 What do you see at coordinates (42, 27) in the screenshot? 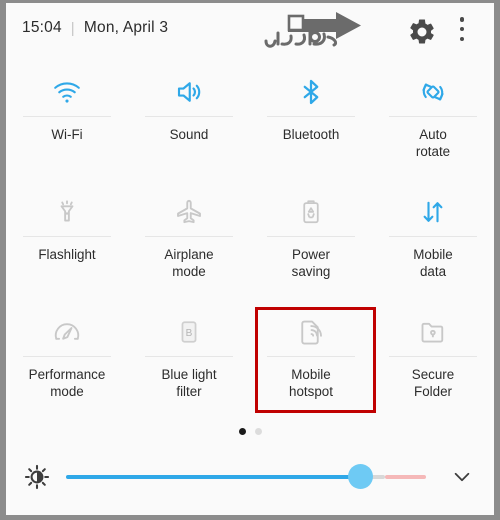
I see `status-time: 15:04` at bounding box center [42, 27].